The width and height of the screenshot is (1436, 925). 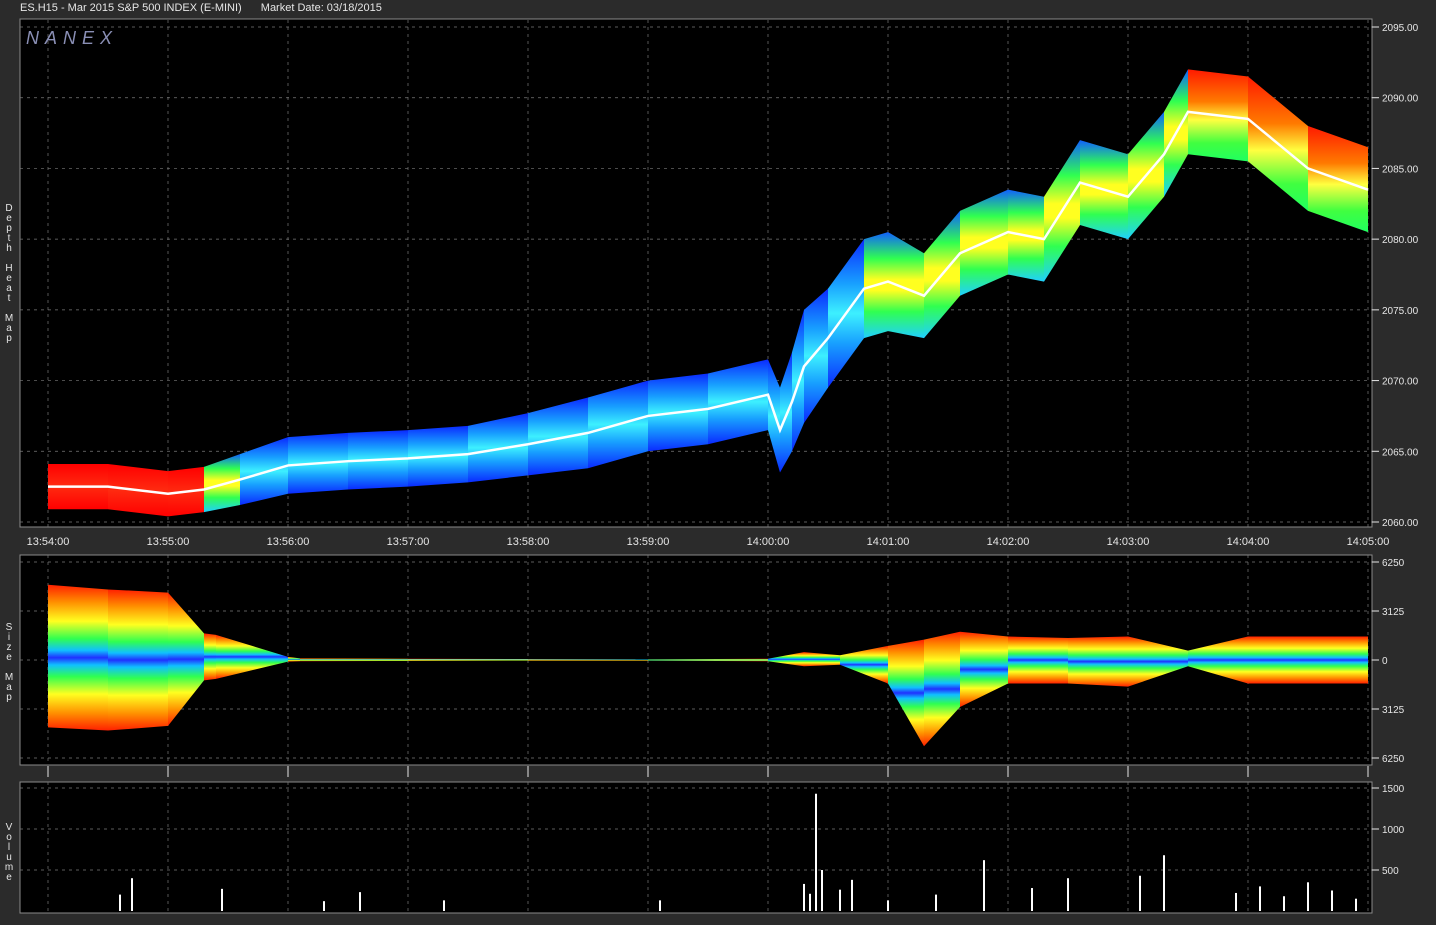 What do you see at coordinates (1400, 240) in the screenshot?
I see `depth-y-tick-label: 2080.00` at bounding box center [1400, 240].